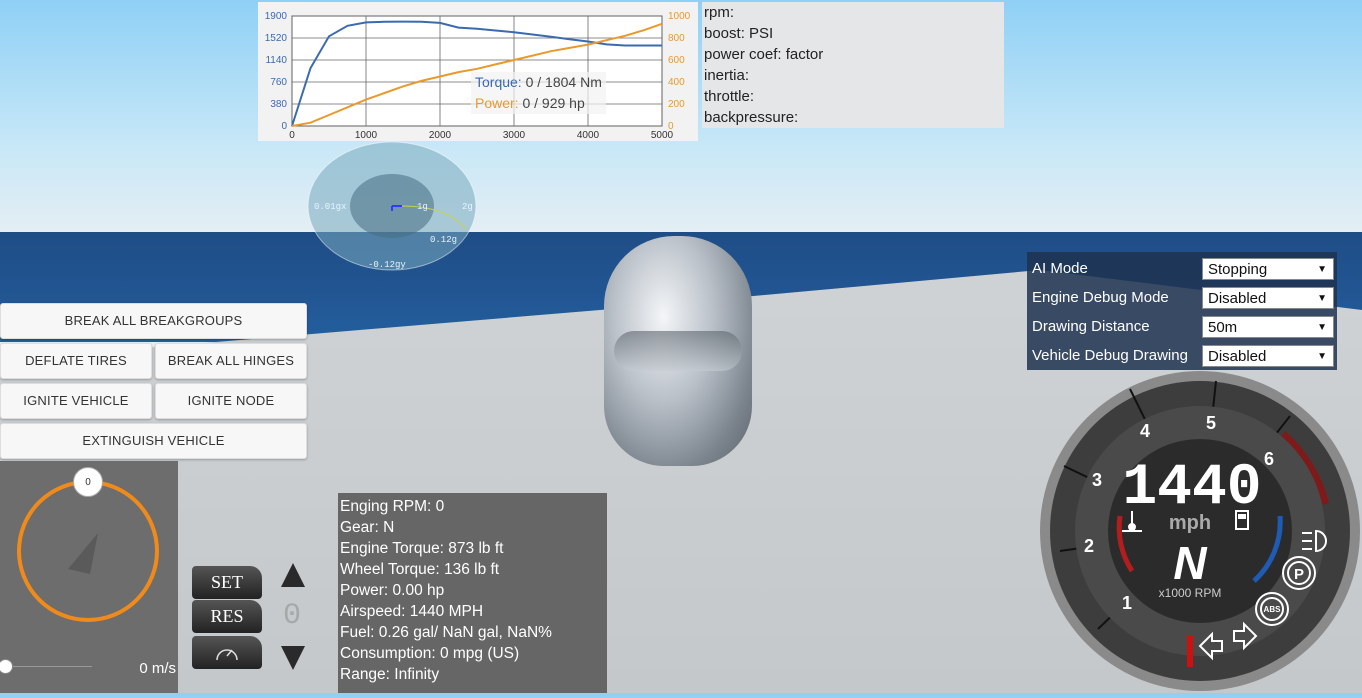 Image resolution: width=1362 pixels, height=698 pixels. Describe the element at coordinates (538, 93) in the screenshot. I see `chart-legend: Torque: 0 / 1804 Nm Power: 0 / 929 hp` at that location.